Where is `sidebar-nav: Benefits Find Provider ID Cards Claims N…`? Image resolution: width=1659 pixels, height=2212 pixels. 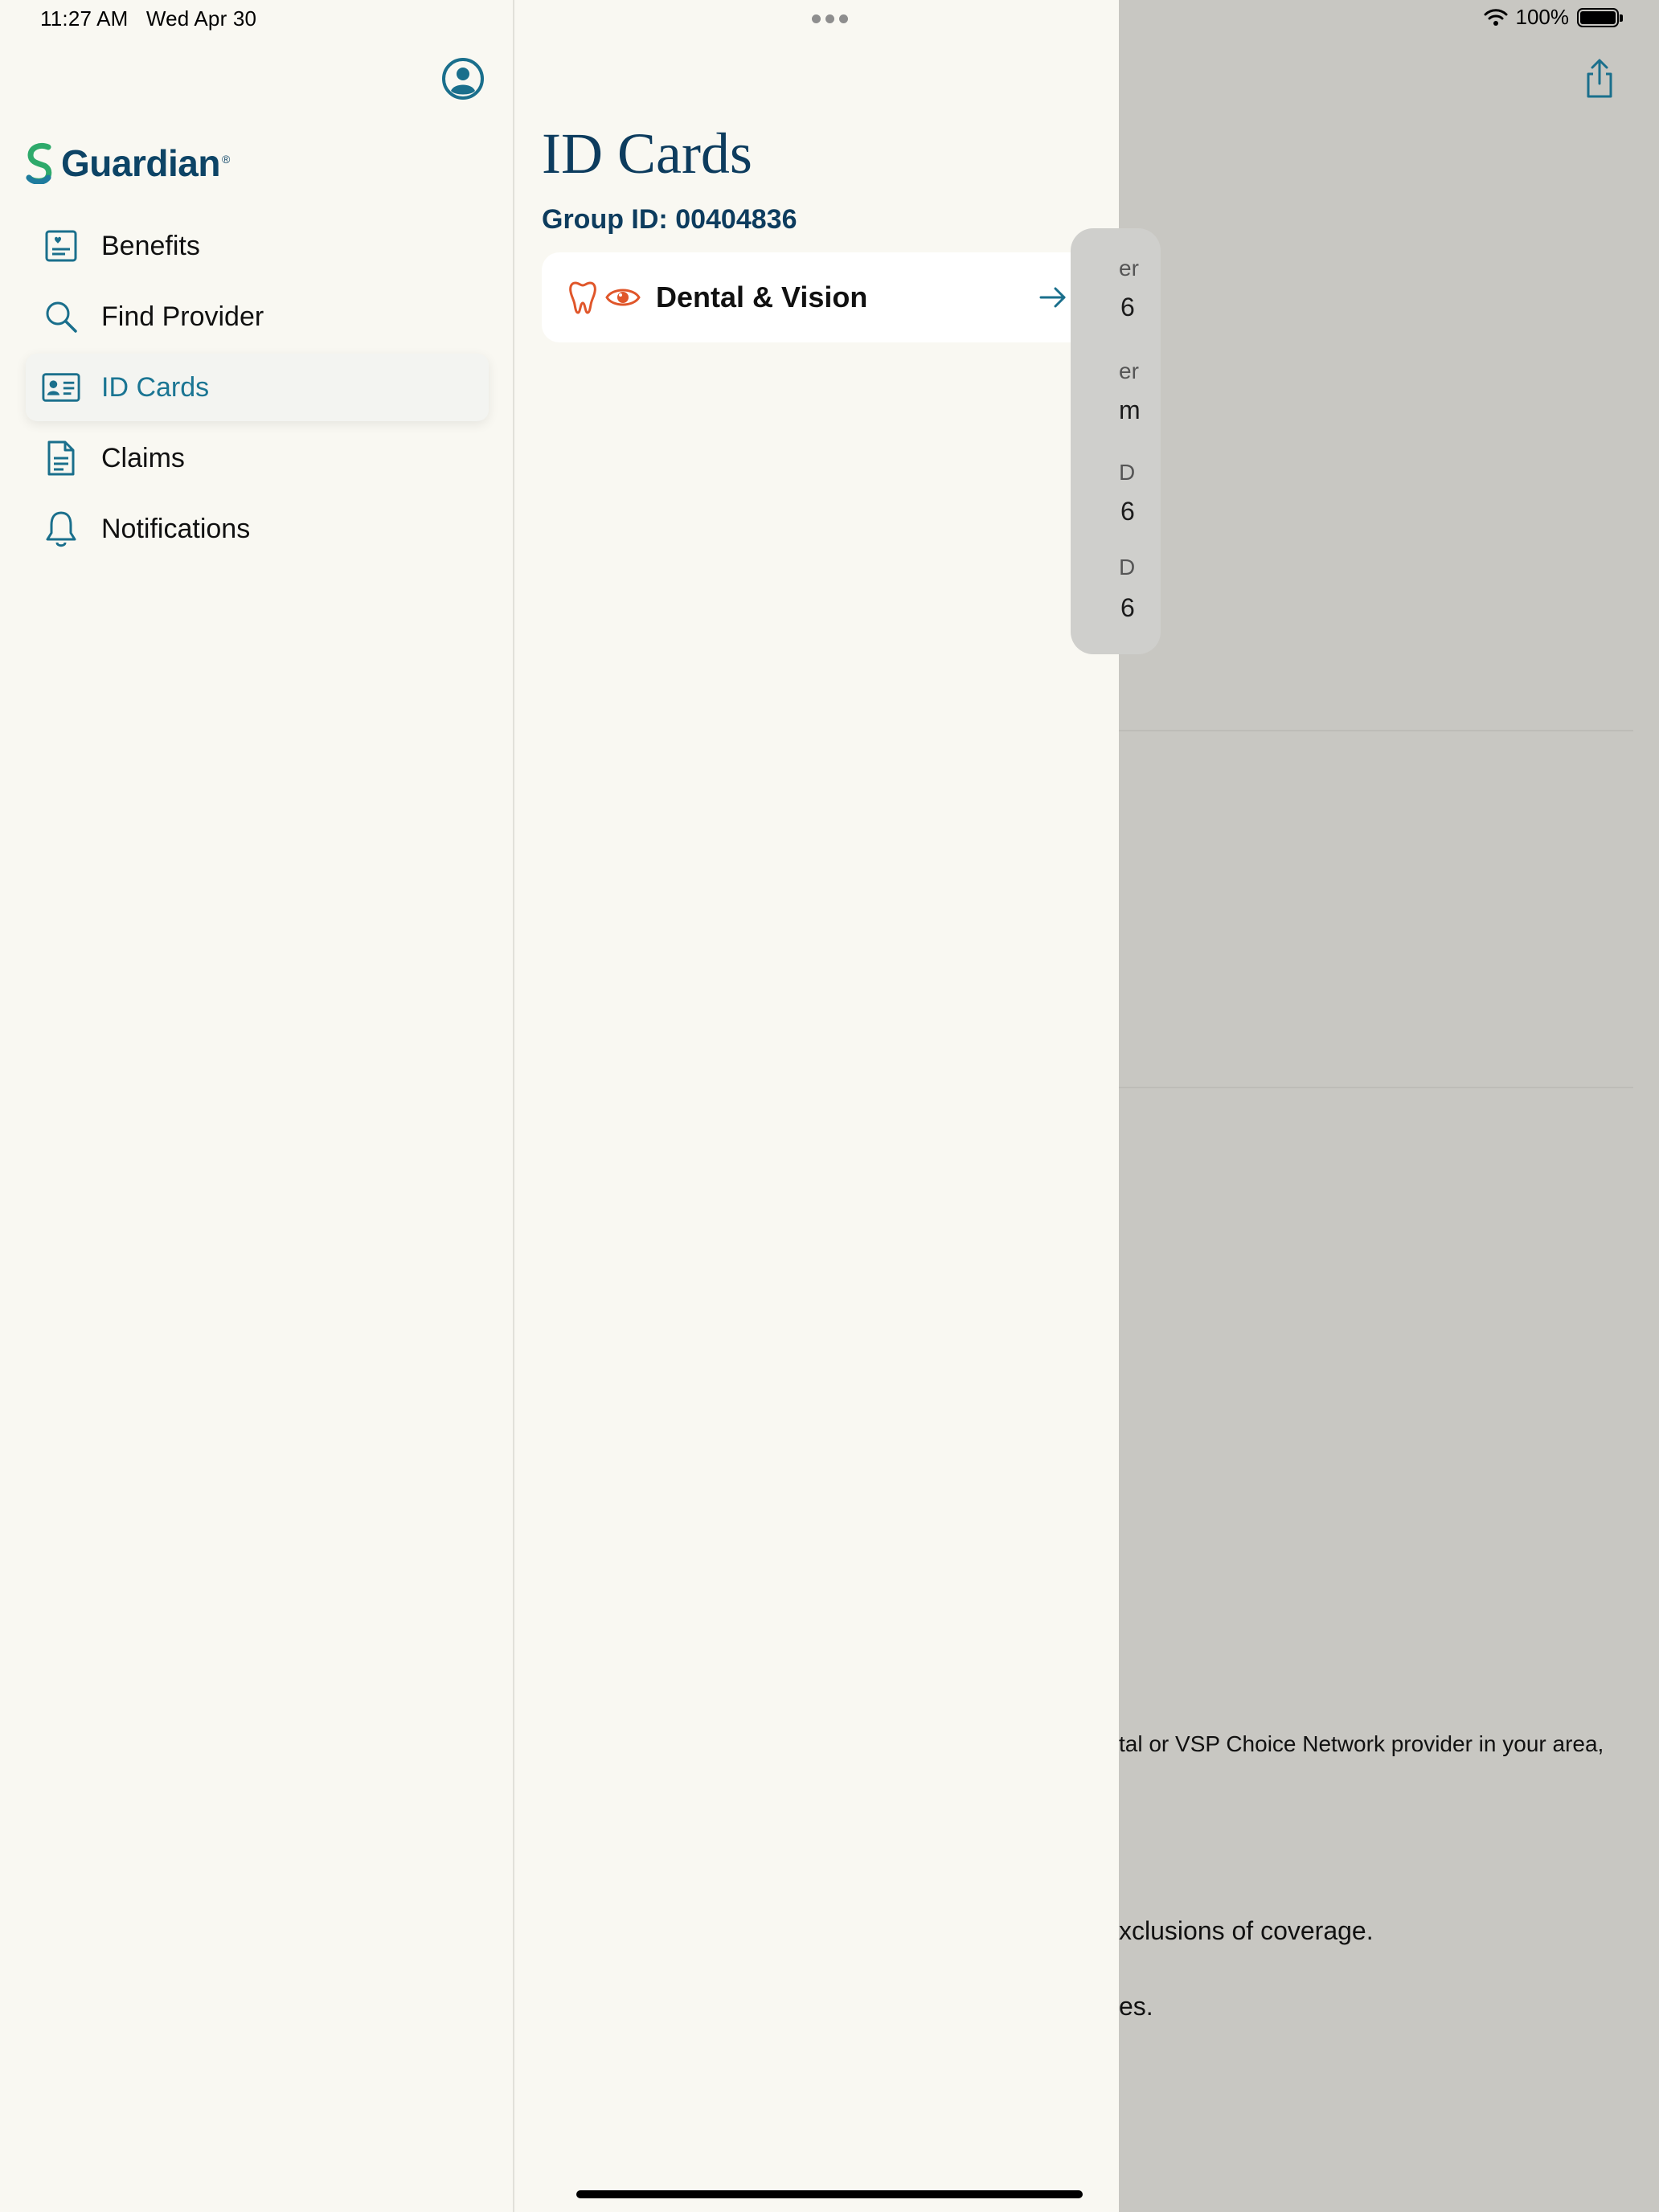
sidebar-nav: Benefits Find Provider ID Cards Claims N… is located at coordinates (257, 389).